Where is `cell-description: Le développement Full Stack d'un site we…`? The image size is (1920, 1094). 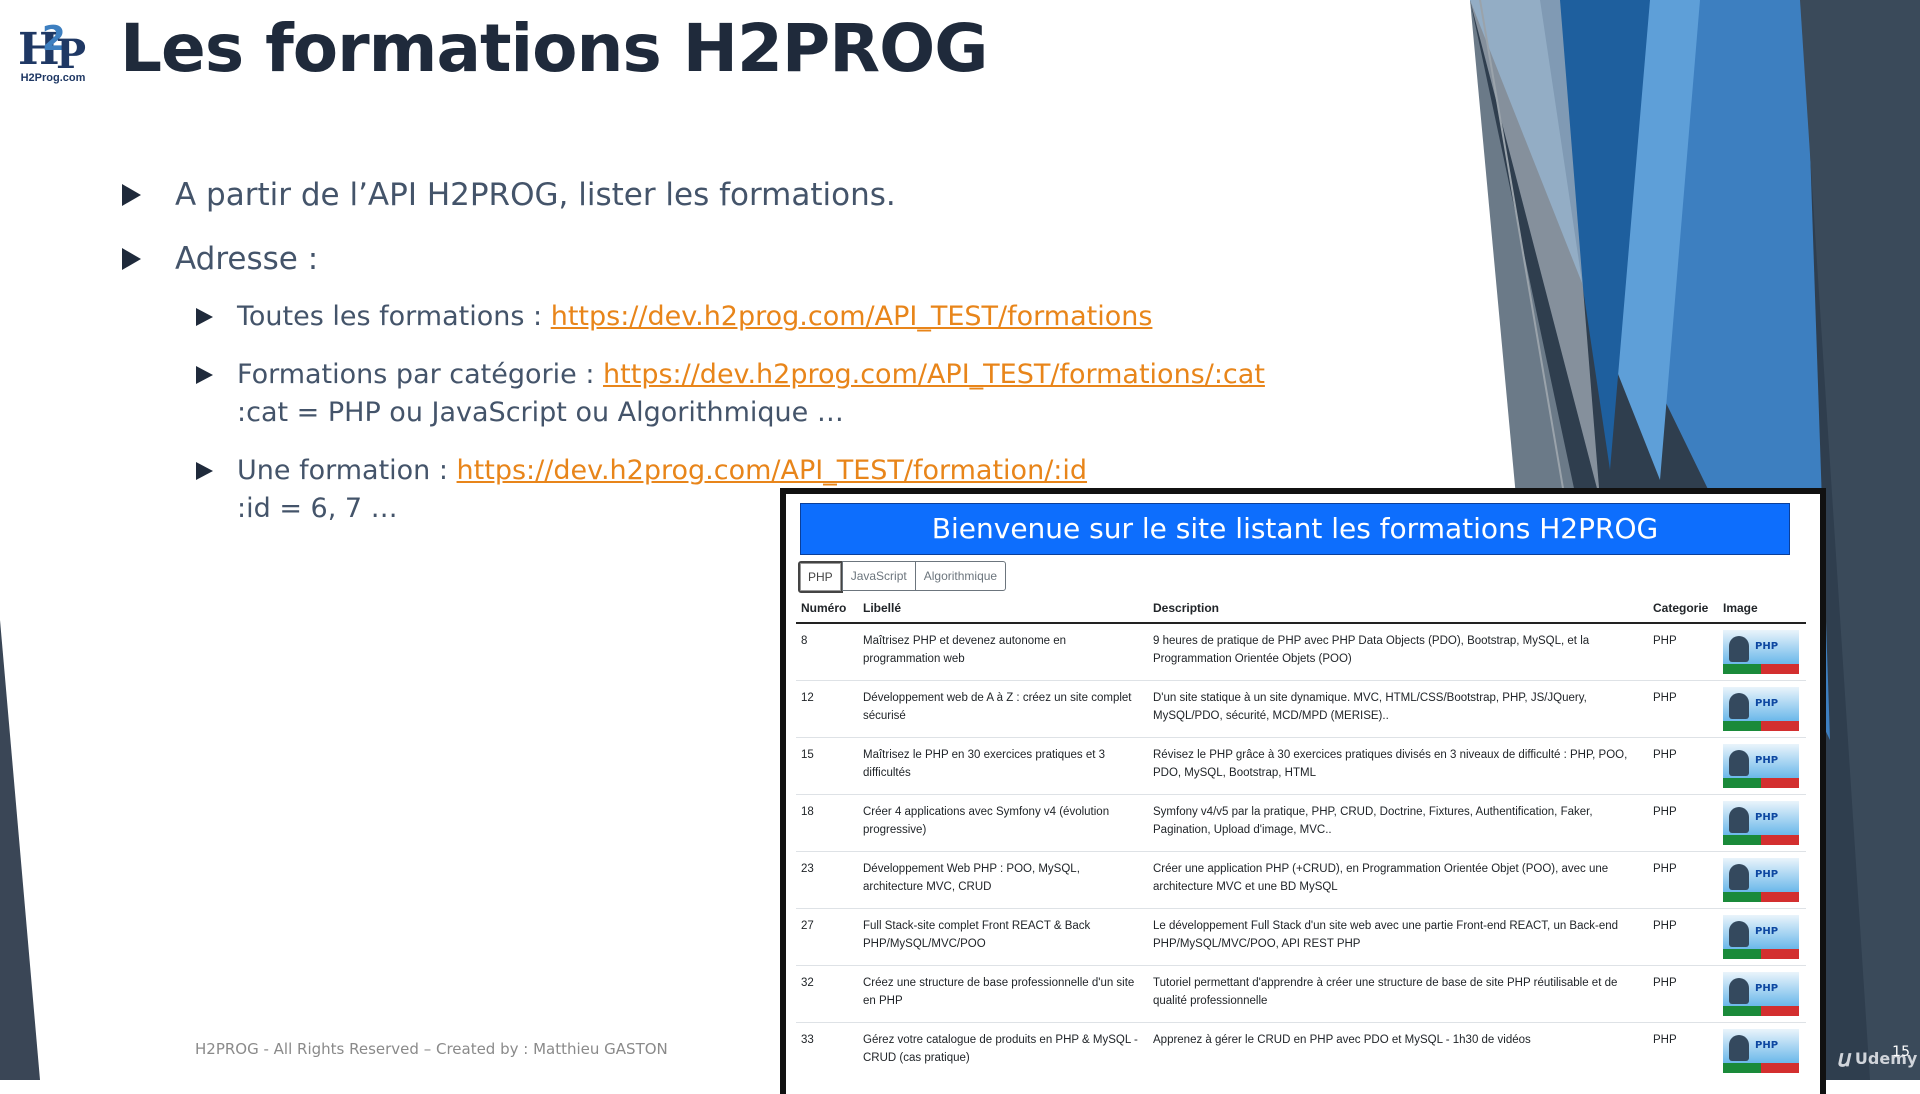
cell-description: Le développement Full Stack d'un site we… is located at coordinates (1398, 937).